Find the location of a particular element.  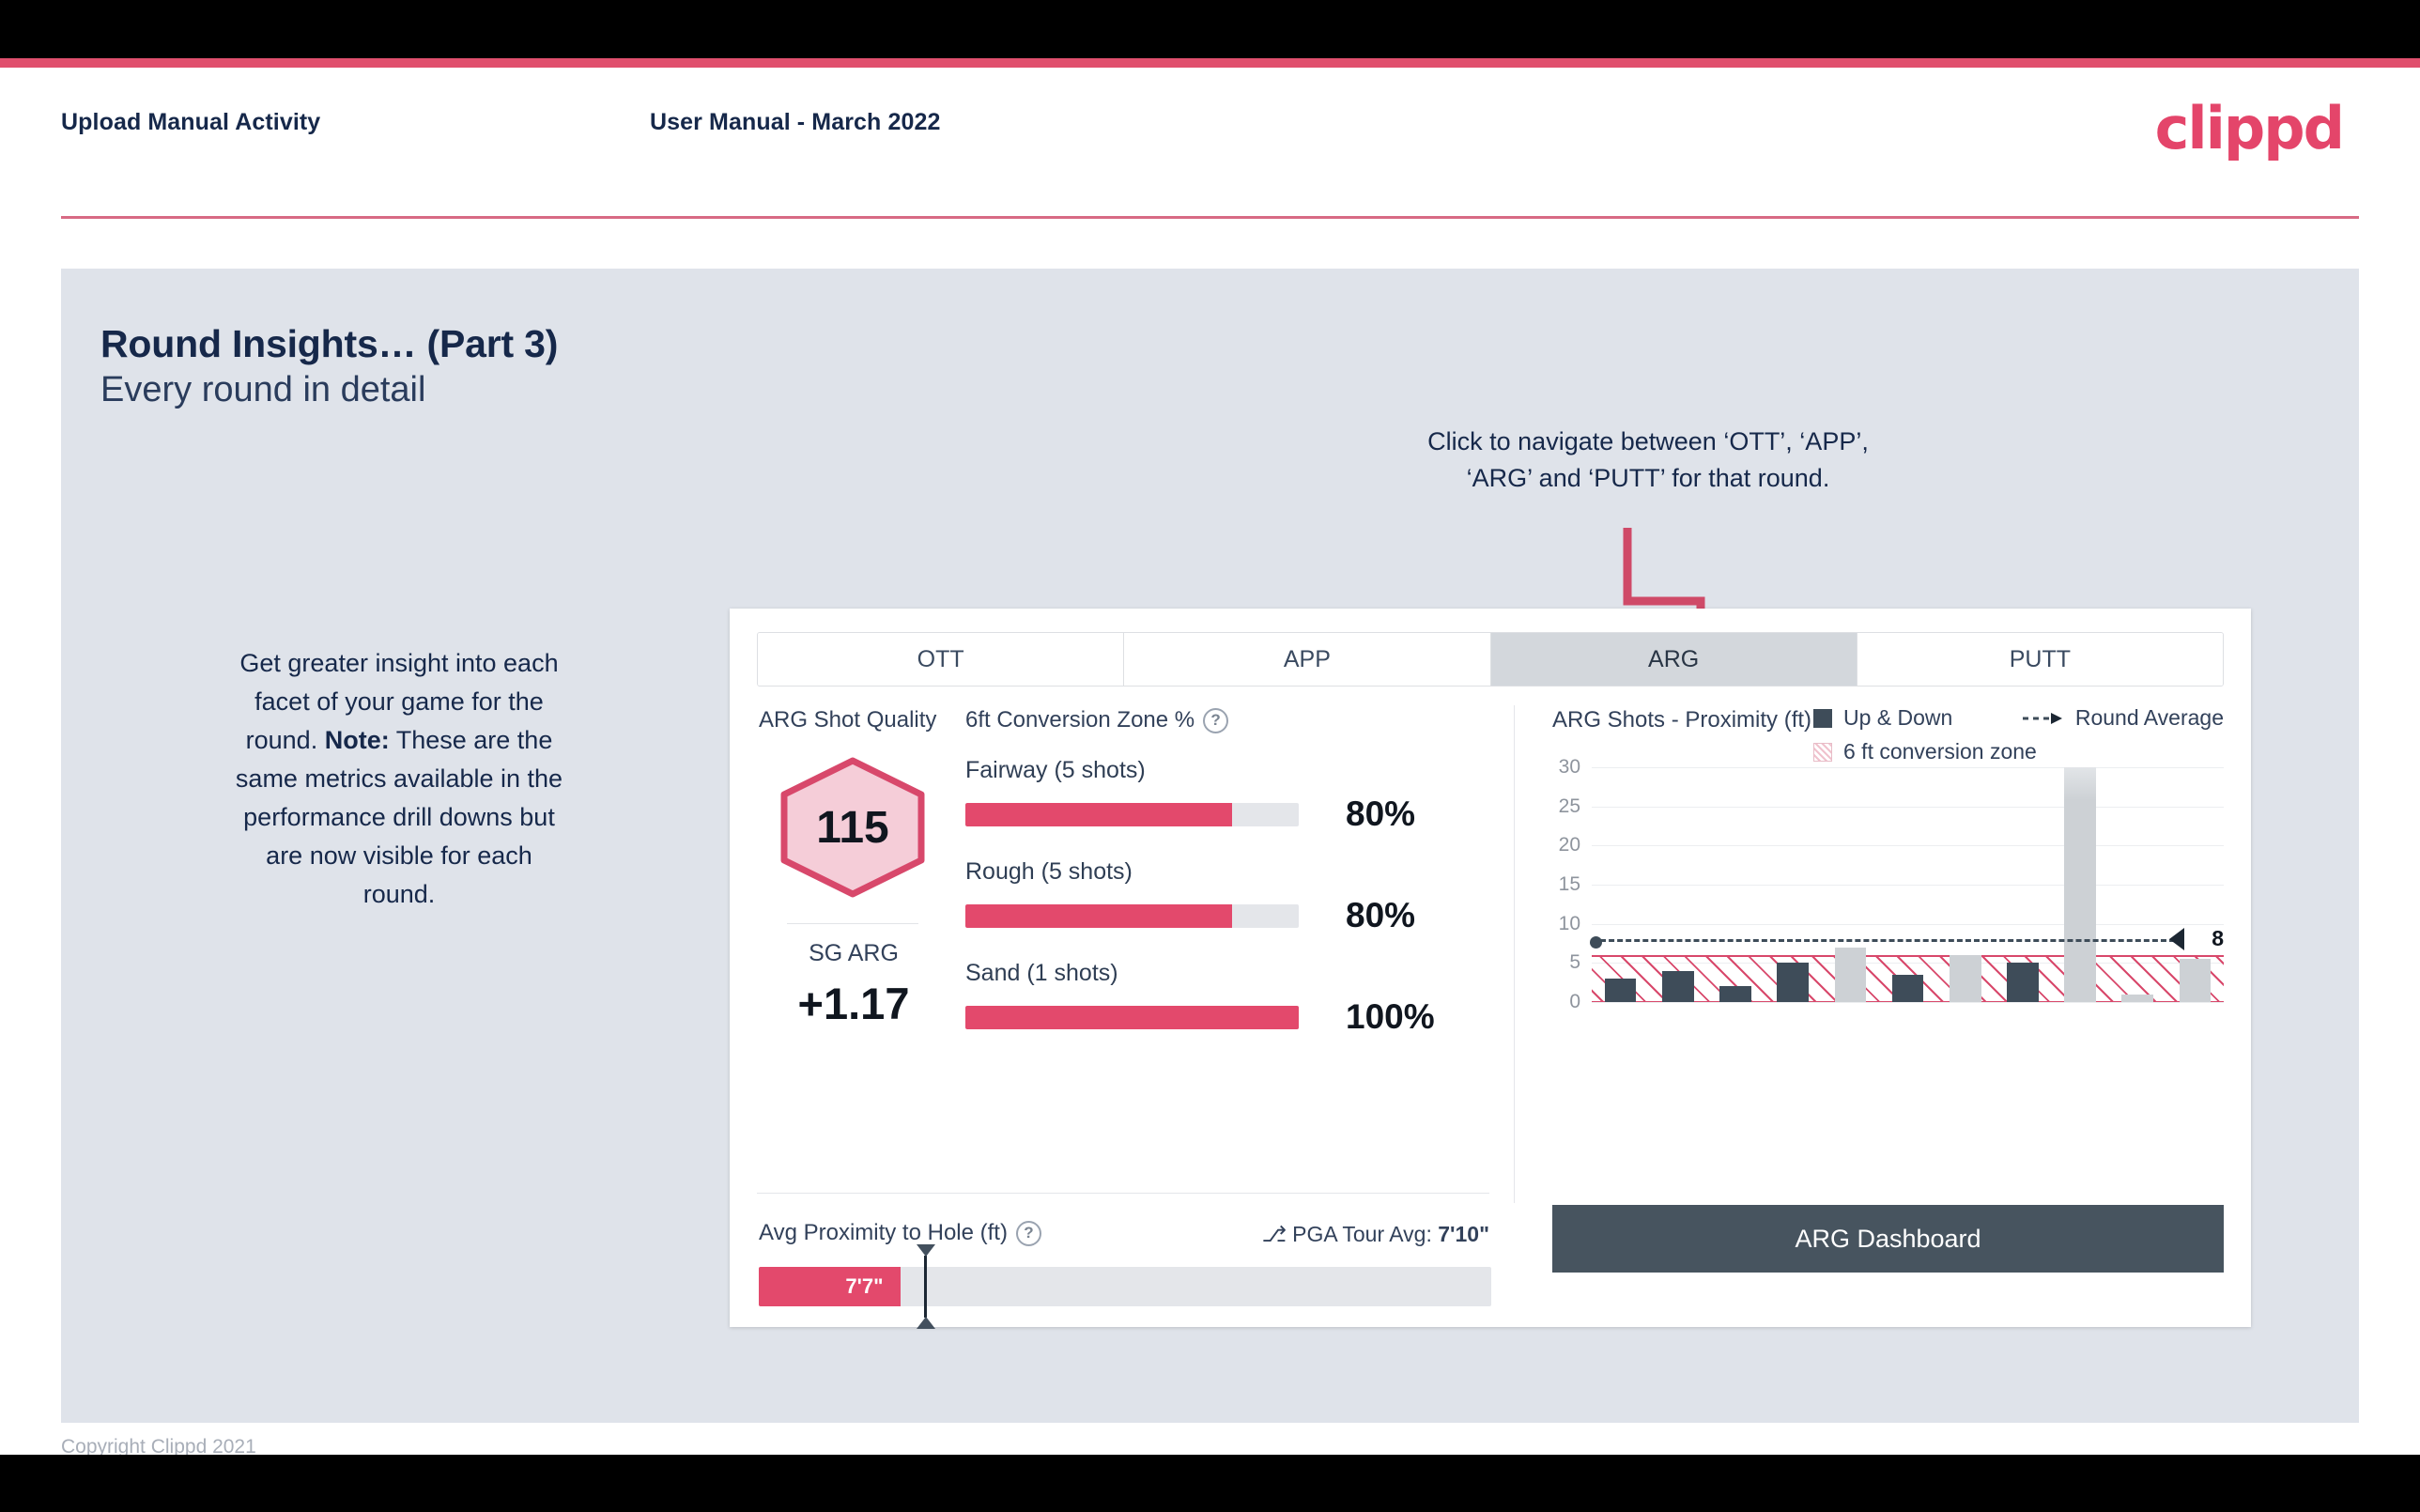

tab-app: APP is located at coordinates (1307, 660).